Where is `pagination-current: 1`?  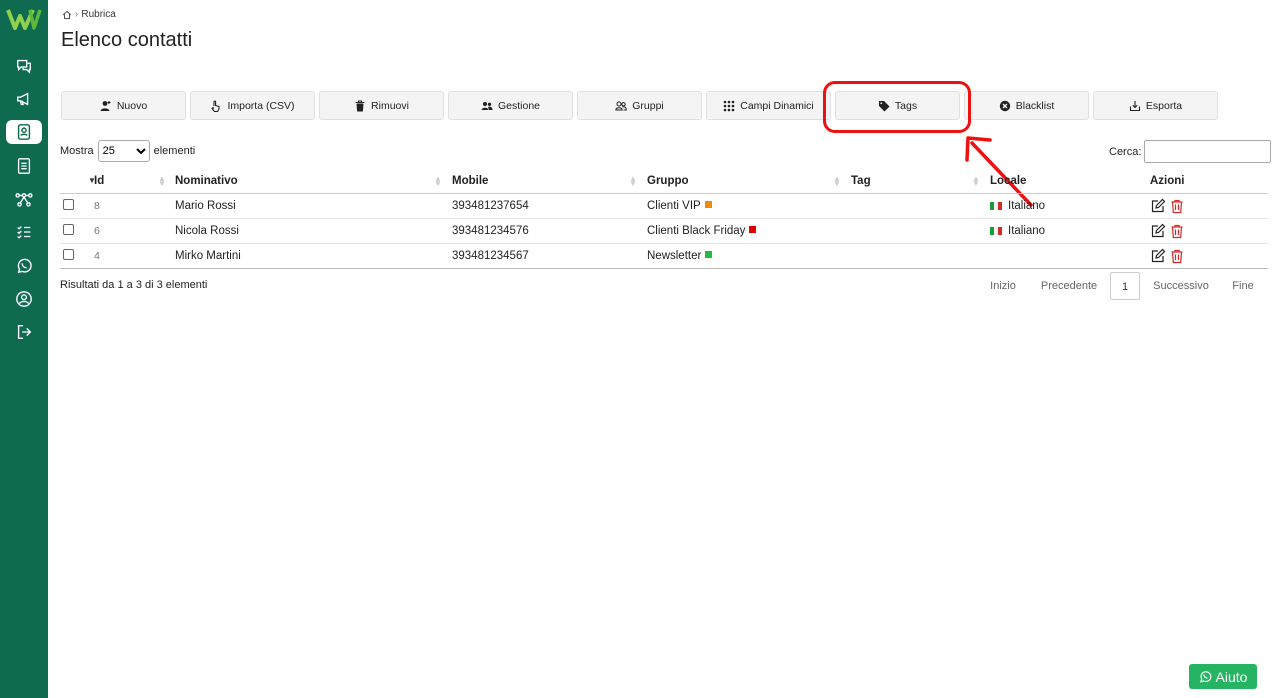 pagination-current: 1 is located at coordinates (1125, 286).